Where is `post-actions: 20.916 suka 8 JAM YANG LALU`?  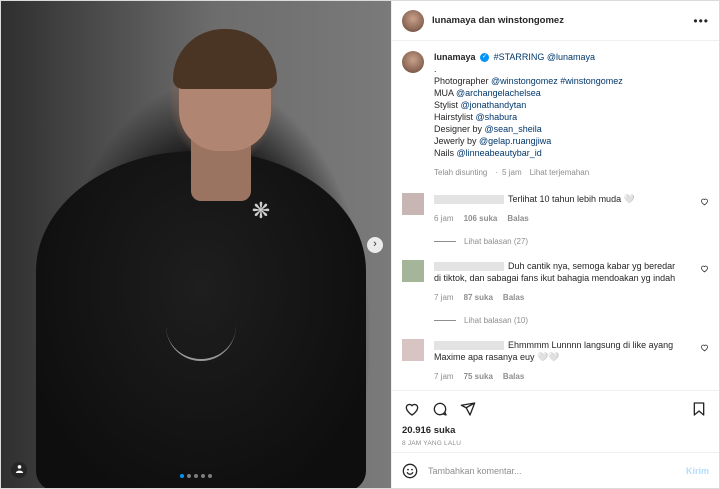
post-actions: 20.916 suka 8 JAM YANG LALU is located at coordinates (555, 421).